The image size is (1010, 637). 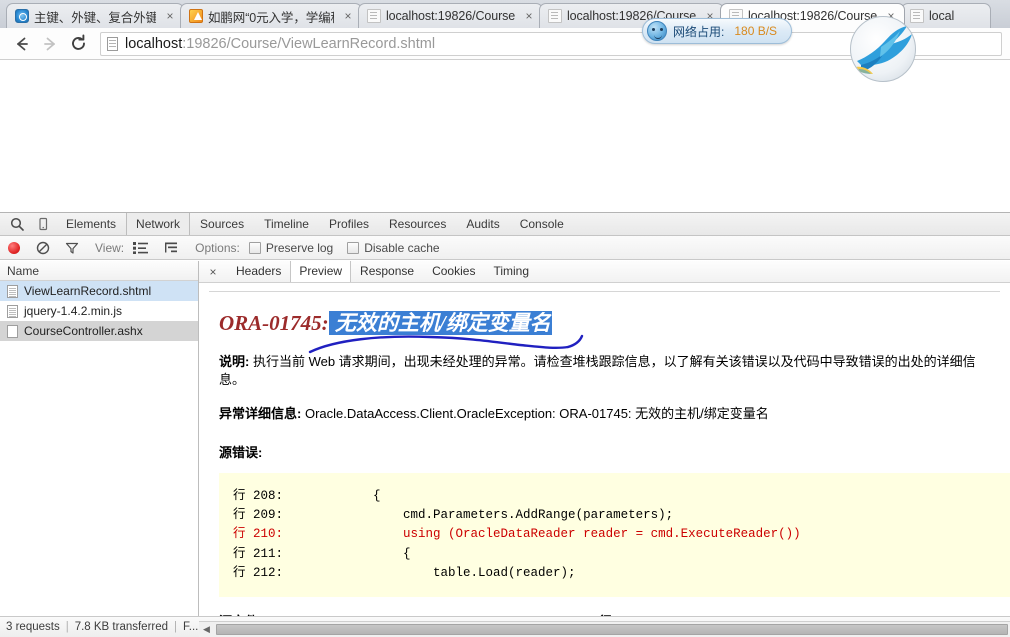 I want to click on error-code: ORA-01745:, so click(x=274, y=323).